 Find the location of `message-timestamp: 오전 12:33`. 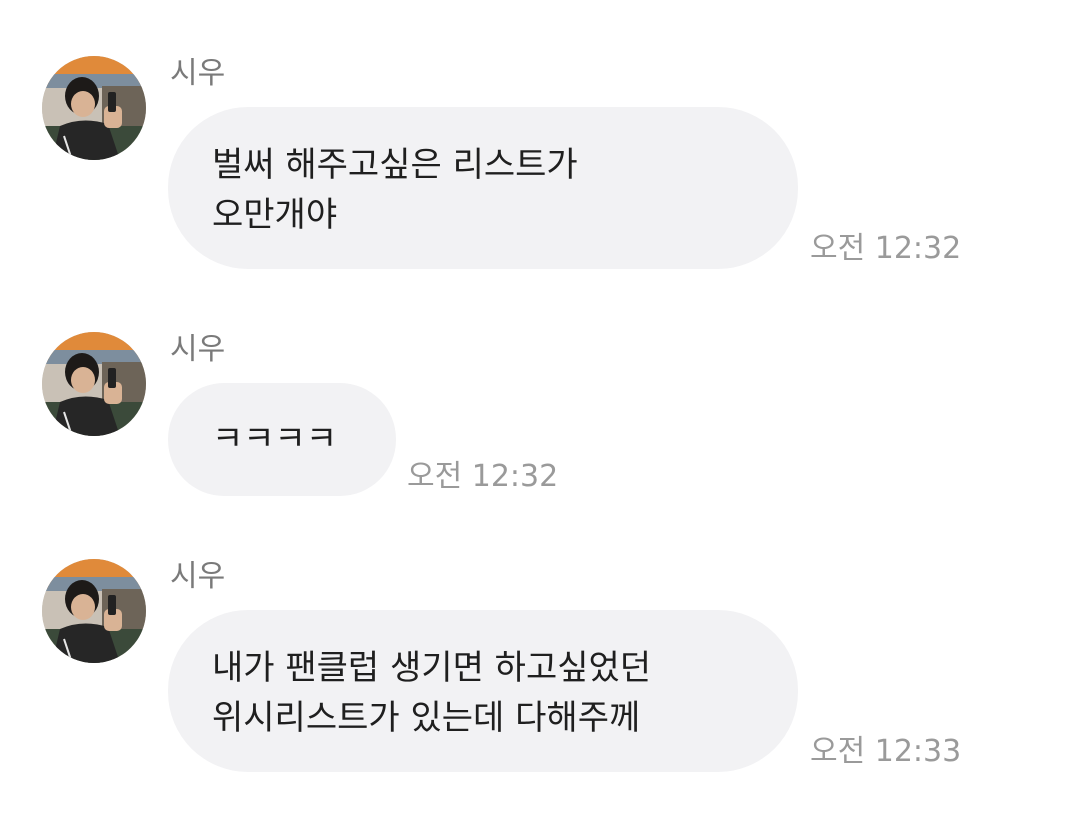

message-timestamp: 오전 12:33 is located at coordinates (886, 751).